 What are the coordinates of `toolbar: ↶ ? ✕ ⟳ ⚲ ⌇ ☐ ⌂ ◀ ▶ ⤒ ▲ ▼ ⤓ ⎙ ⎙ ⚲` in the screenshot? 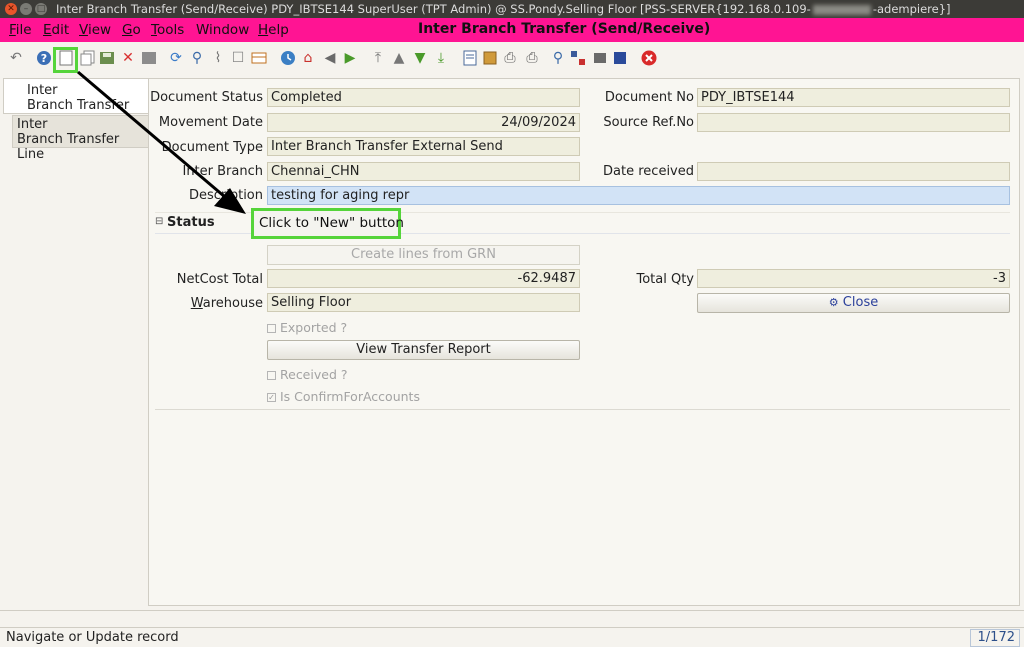 It's located at (512, 59).